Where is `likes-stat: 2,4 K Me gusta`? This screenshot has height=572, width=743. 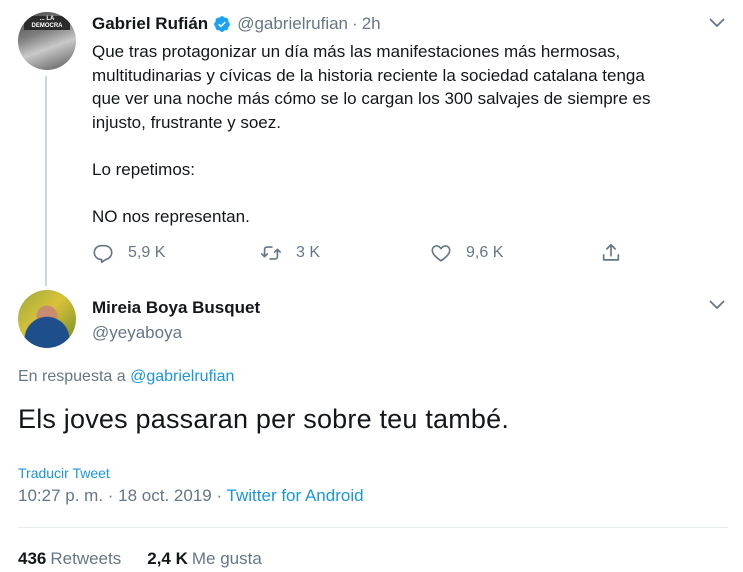
likes-stat: 2,4 K Me gusta is located at coordinates (204, 559).